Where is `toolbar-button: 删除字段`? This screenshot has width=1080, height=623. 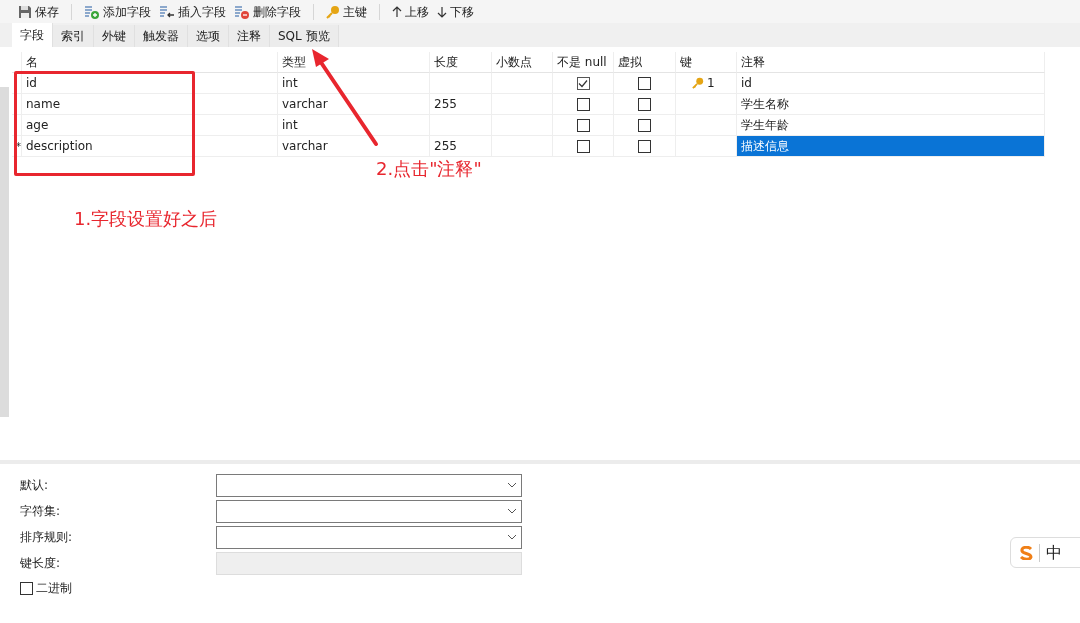 toolbar-button: 删除字段 is located at coordinates (267, 11).